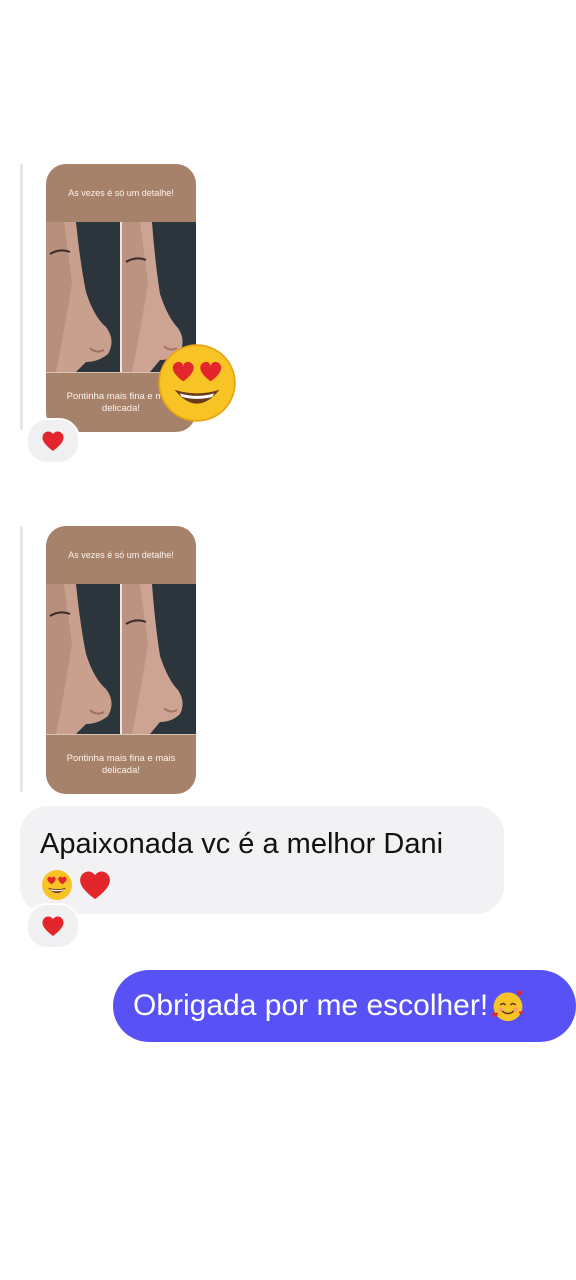 The height and width of the screenshot is (1280, 576). I want to click on incoming-message-bubble: Apaixonada vc é a melhor Dani, so click(262, 860).